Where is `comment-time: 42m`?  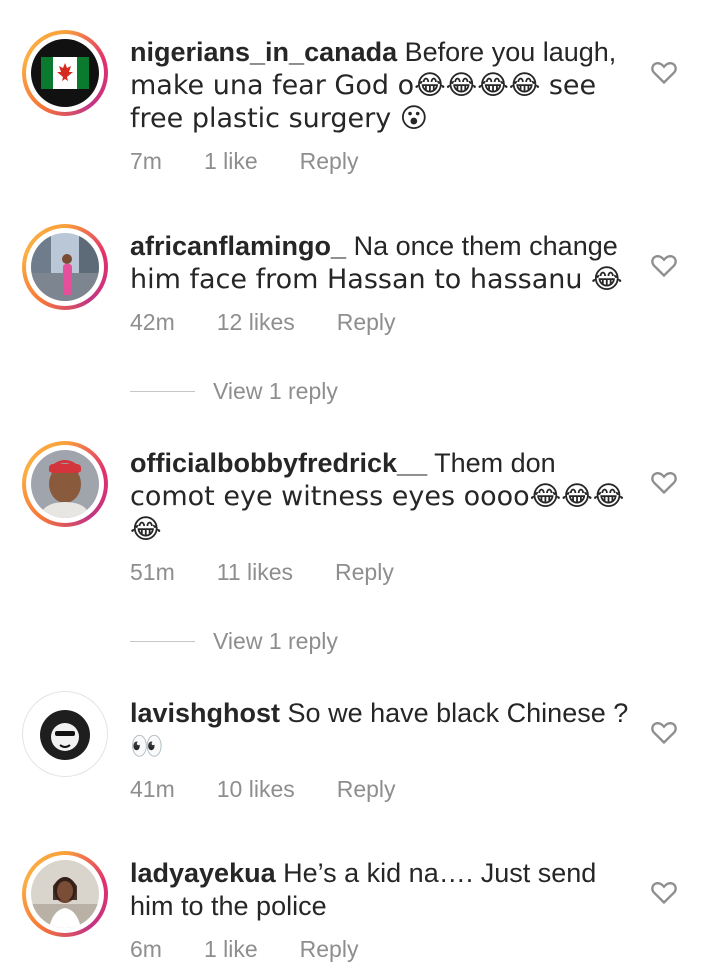
comment-time: 42m is located at coordinates (152, 322).